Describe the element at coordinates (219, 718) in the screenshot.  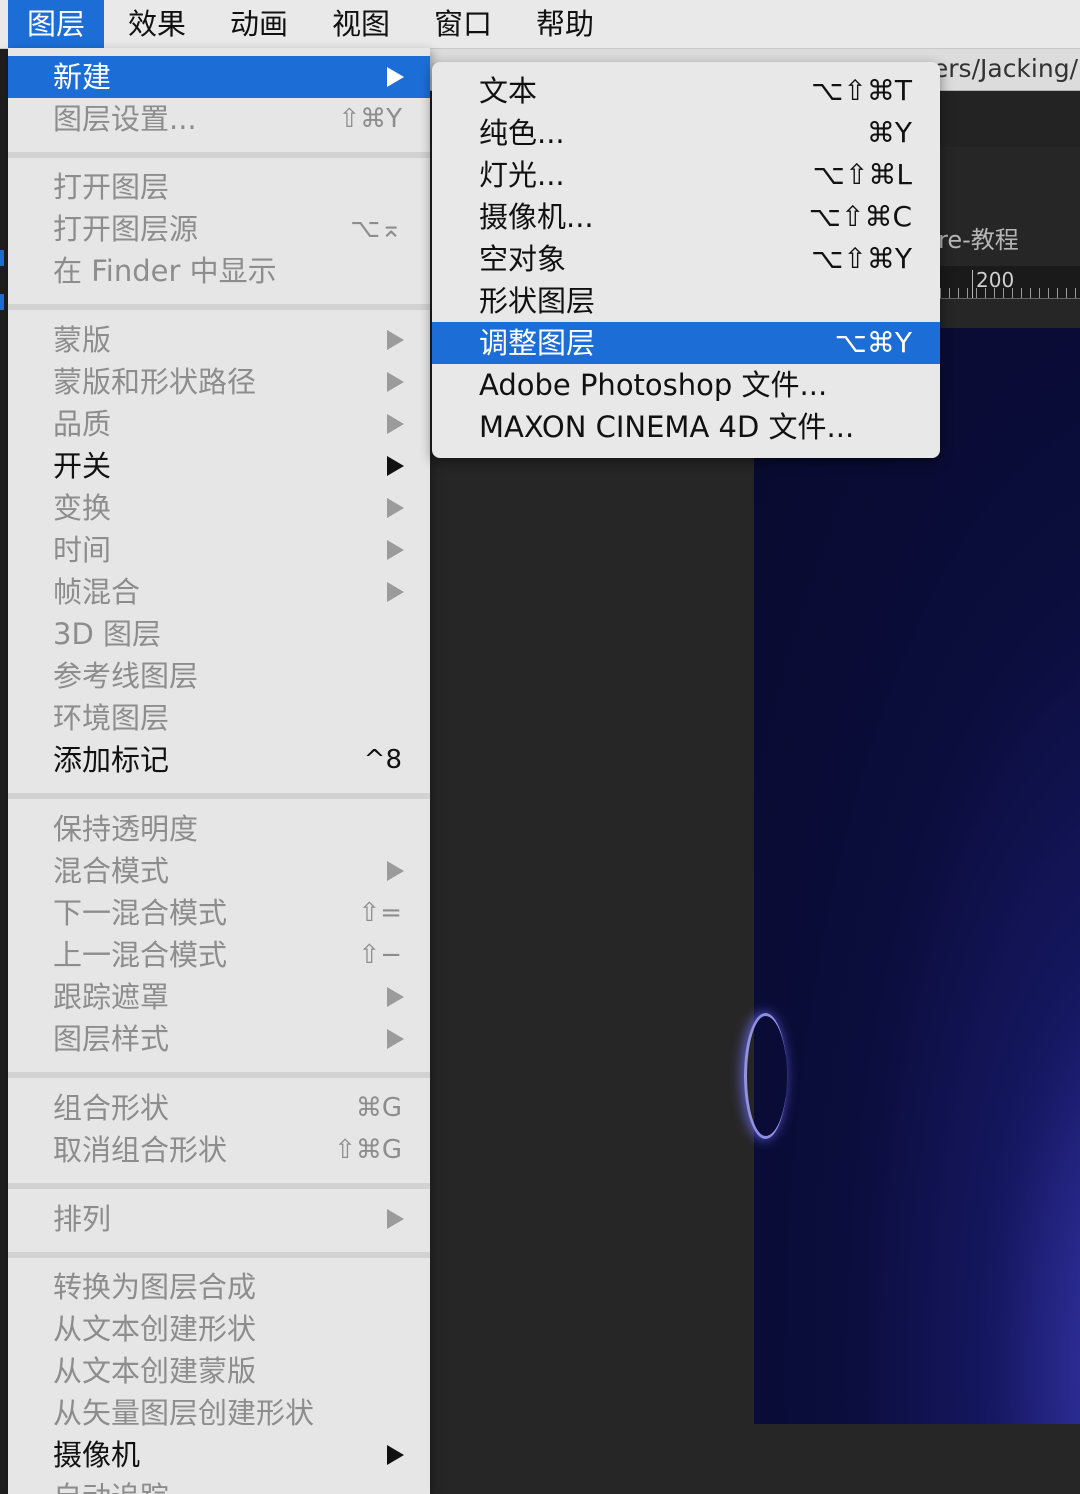
I see `menu-item-environment-layer: 环境图层` at that location.